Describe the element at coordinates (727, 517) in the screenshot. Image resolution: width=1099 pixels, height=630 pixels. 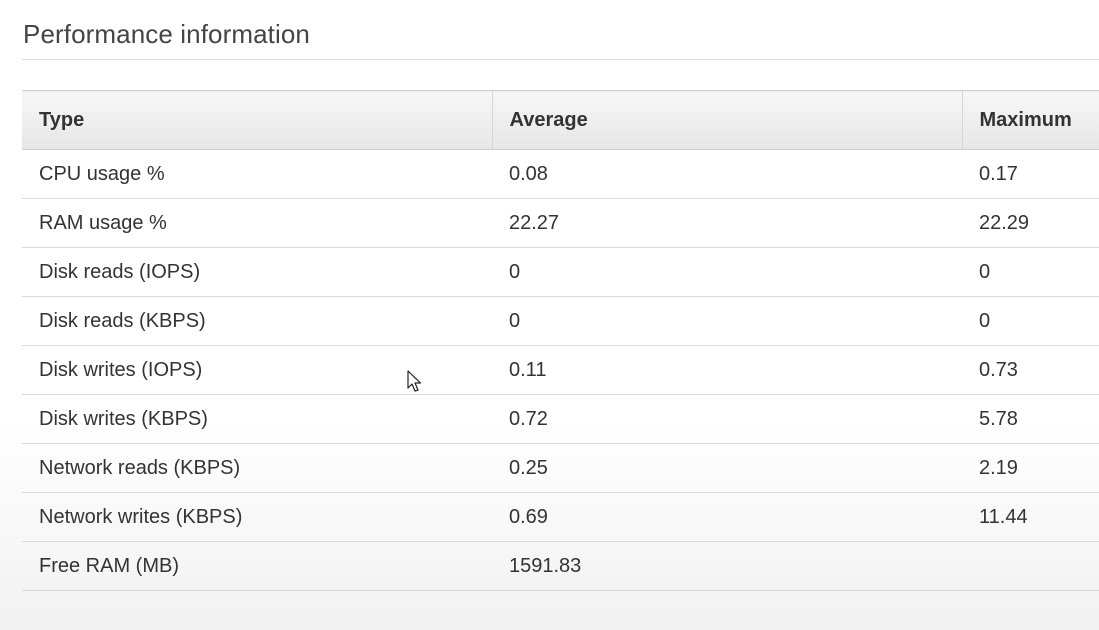
I see `cell-average: 0.69` at that location.